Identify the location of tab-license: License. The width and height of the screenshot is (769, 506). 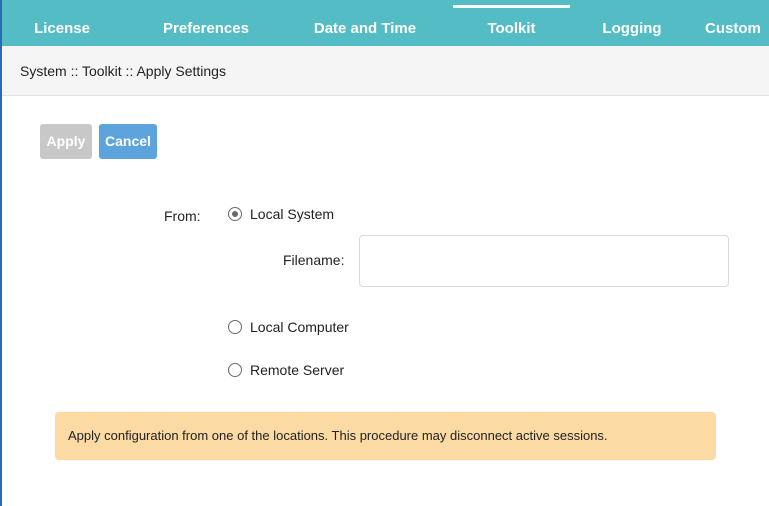
(62, 23).